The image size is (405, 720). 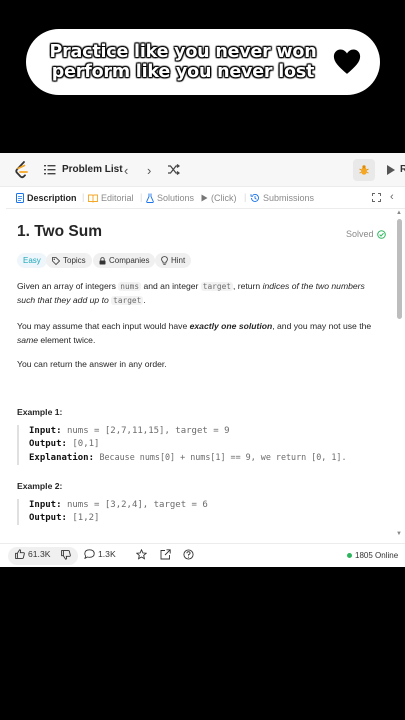 What do you see at coordinates (52, 198) in the screenshot?
I see `tab-label: Description` at bounding box center [52, 198].